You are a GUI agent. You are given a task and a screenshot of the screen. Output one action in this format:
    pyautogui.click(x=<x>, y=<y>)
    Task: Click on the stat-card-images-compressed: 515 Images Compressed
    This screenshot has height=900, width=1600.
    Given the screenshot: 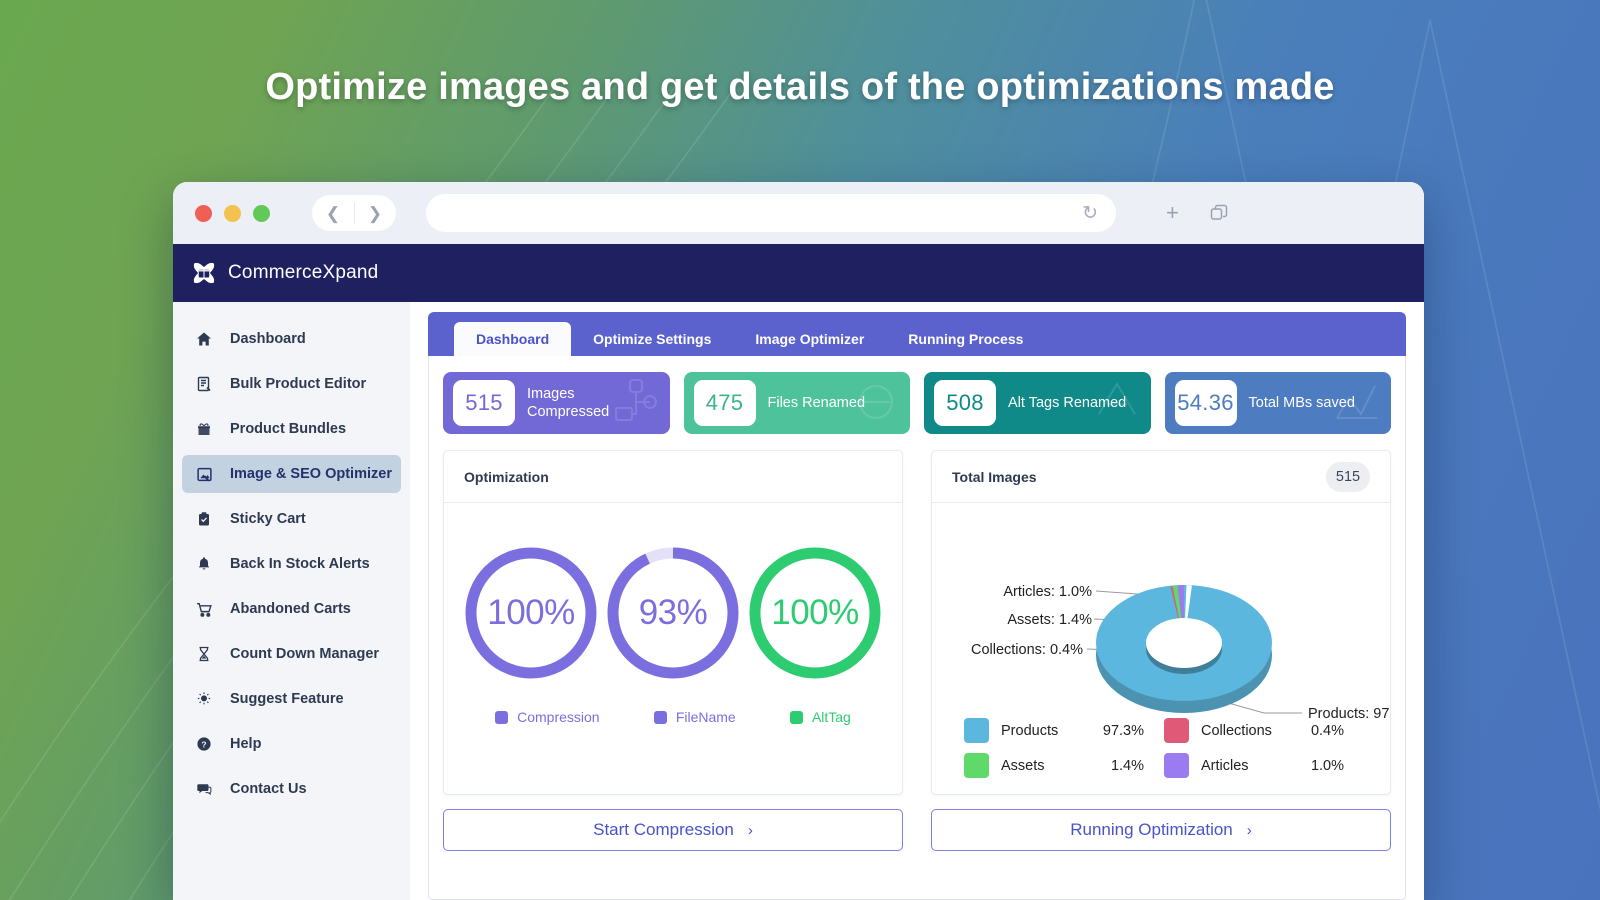 What is the action you would take?
    pyautogui.click(x=556, y=403)
    